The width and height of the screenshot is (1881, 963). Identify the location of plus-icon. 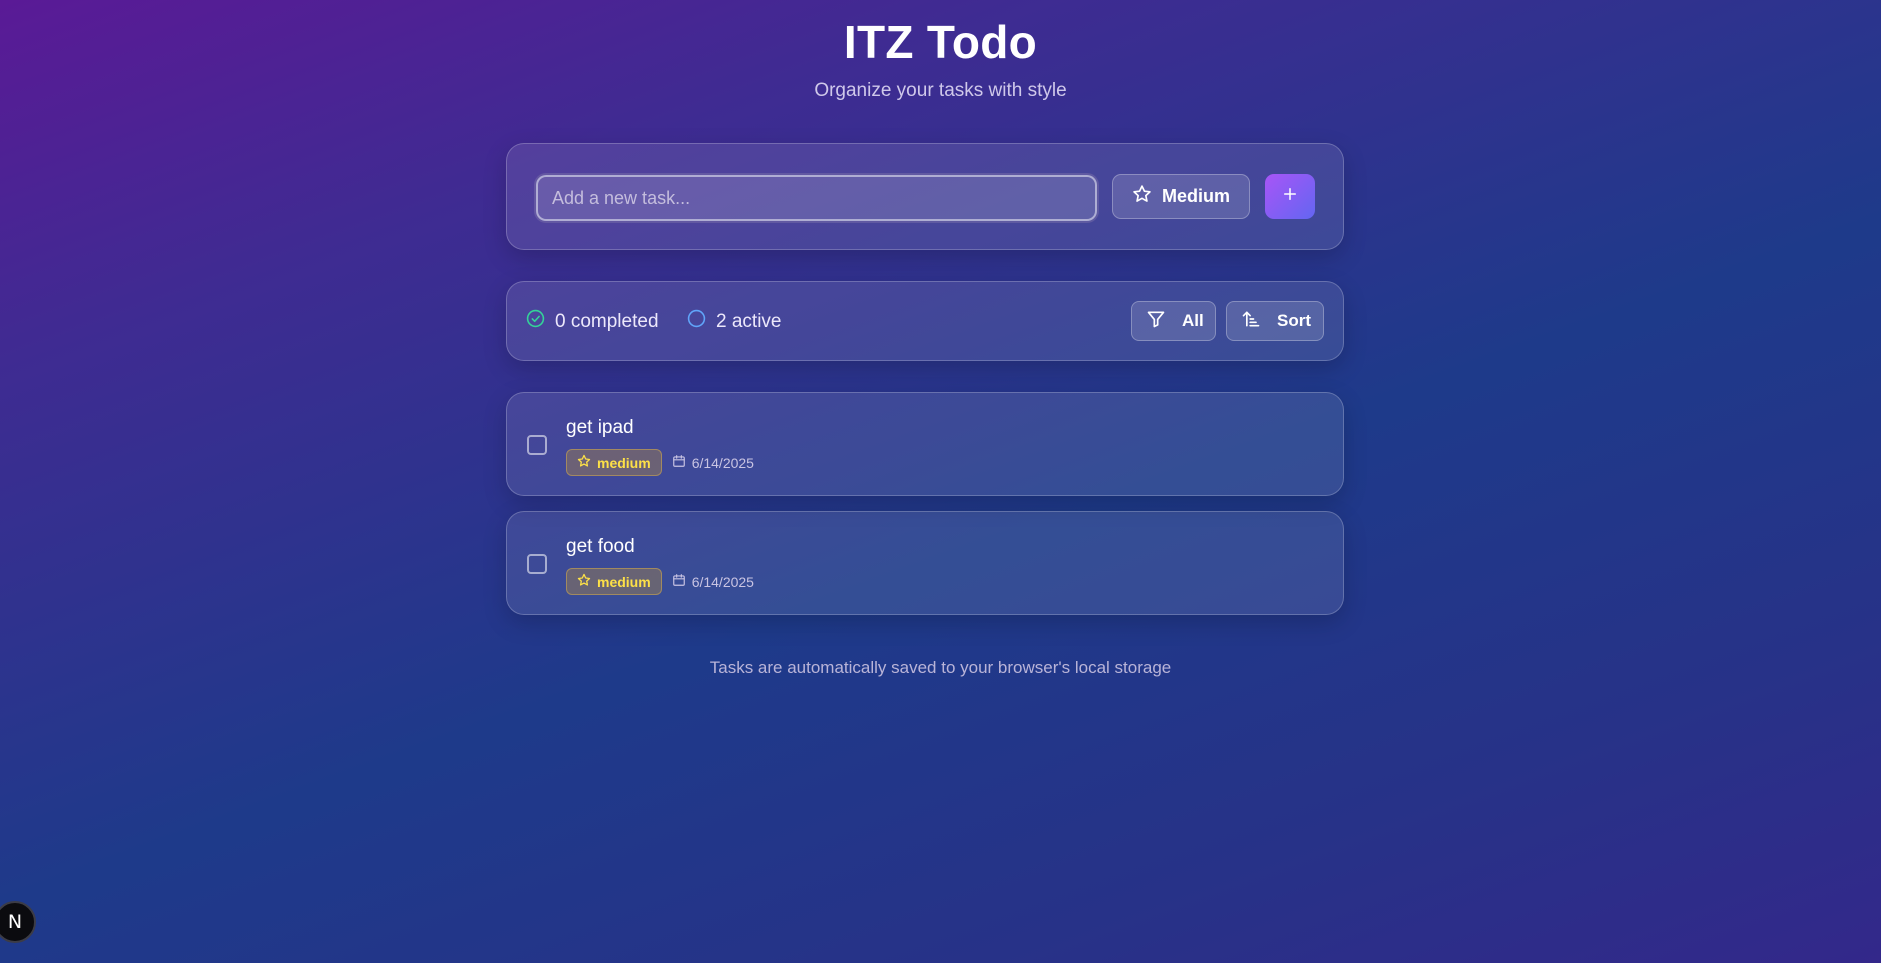
(1290, 196).